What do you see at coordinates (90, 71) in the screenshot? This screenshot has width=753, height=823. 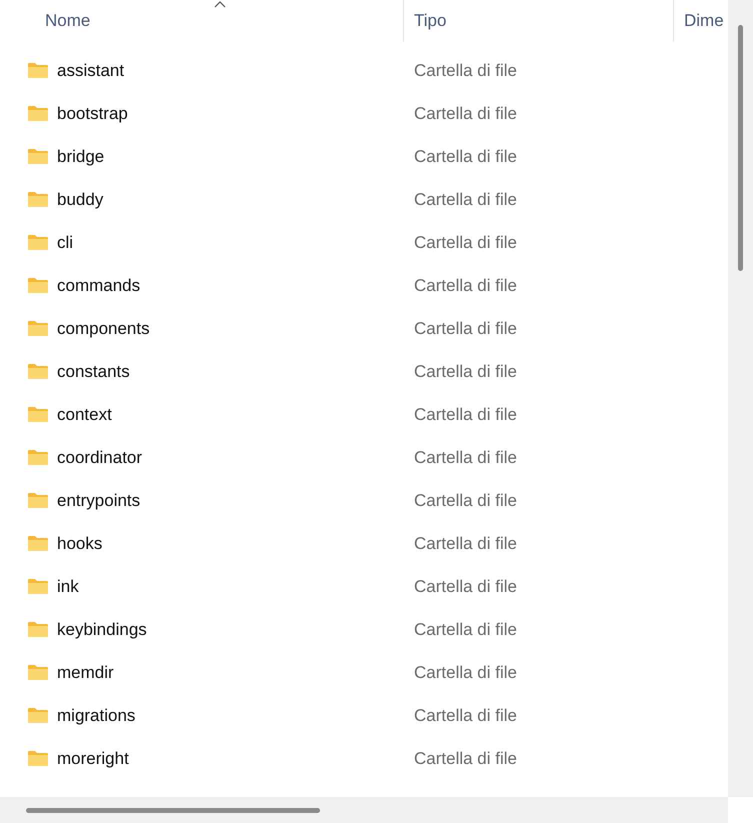 I see `file-name: assistant` at bounding box center [90, 71].